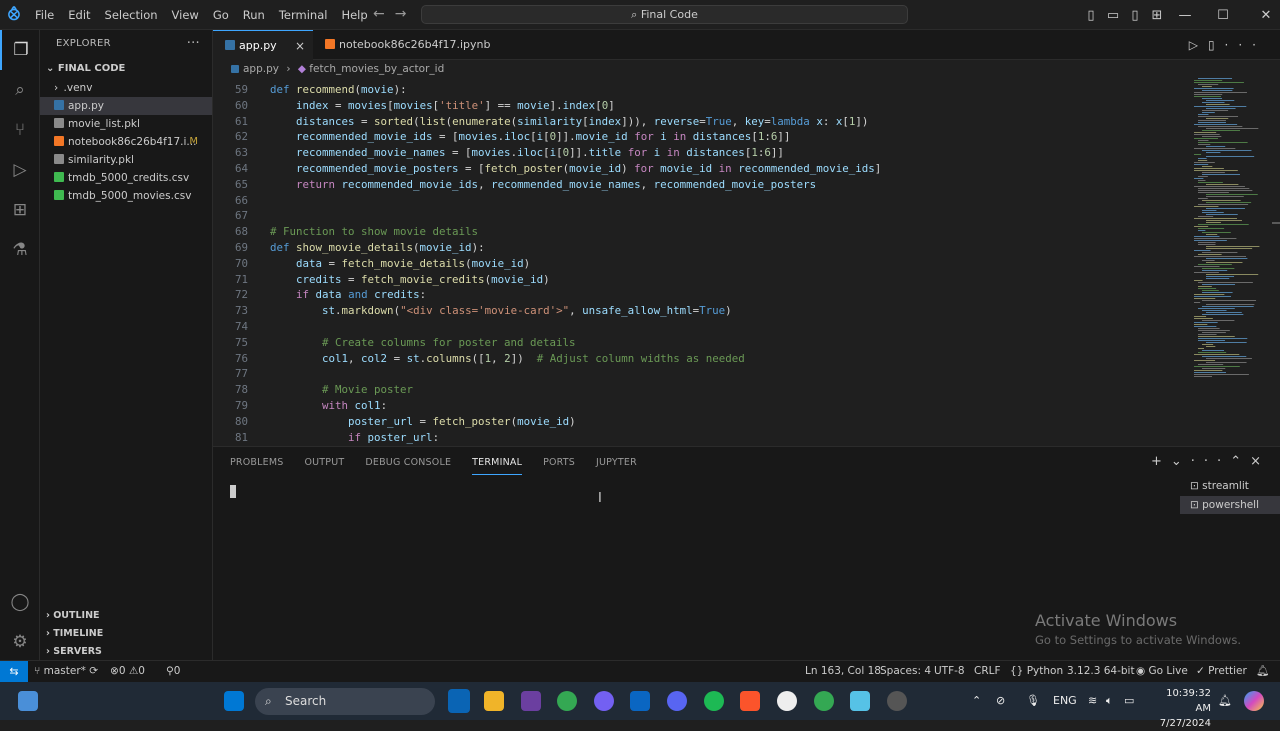 The height and width of the screenshot is (731, 1280). Describe the element at coordinates (1223, 15) in the screenshot. I see `maximize-icon: ☐` at that location.